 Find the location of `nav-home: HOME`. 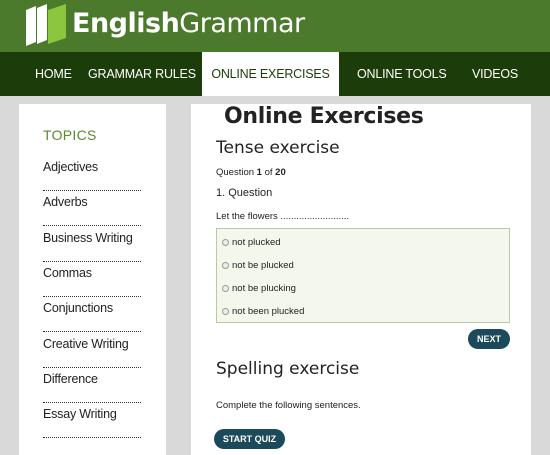

nav-home: HOME is located at coordinates (53, 74).